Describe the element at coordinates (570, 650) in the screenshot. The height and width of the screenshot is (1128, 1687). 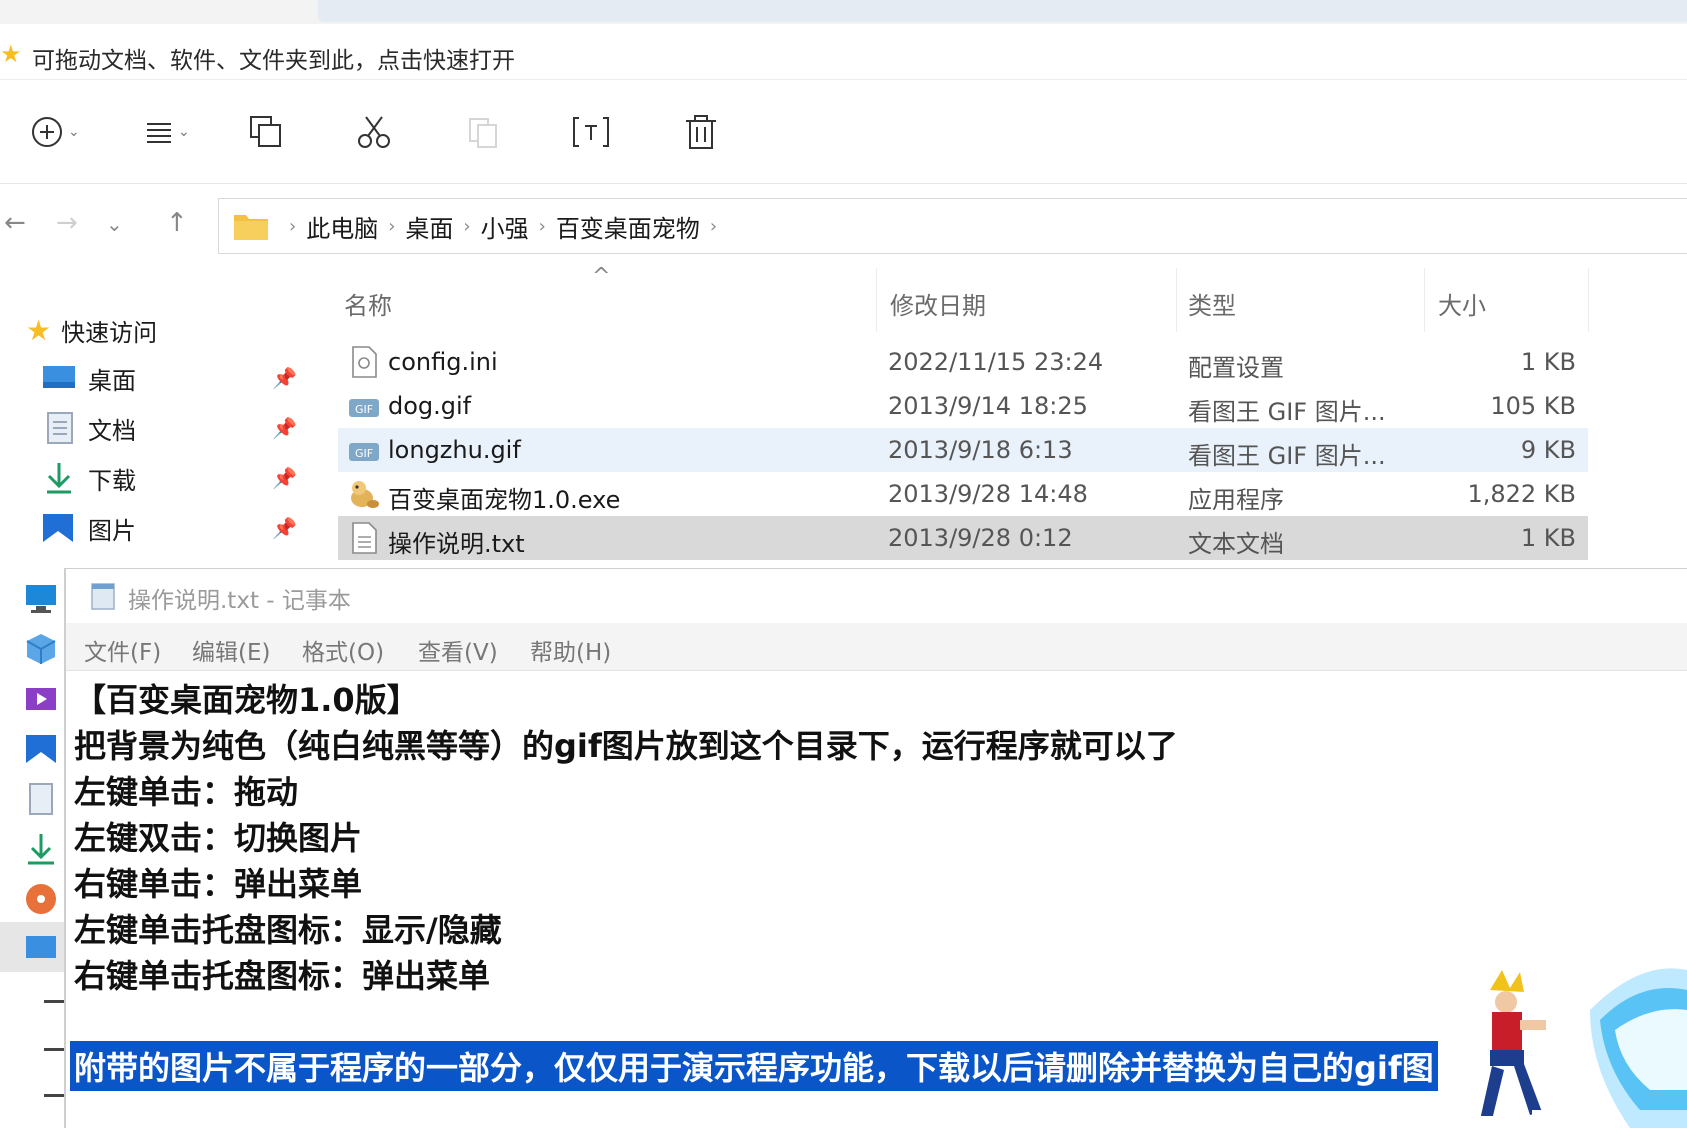
I see `menu-help: 帮助(H)` at that location.